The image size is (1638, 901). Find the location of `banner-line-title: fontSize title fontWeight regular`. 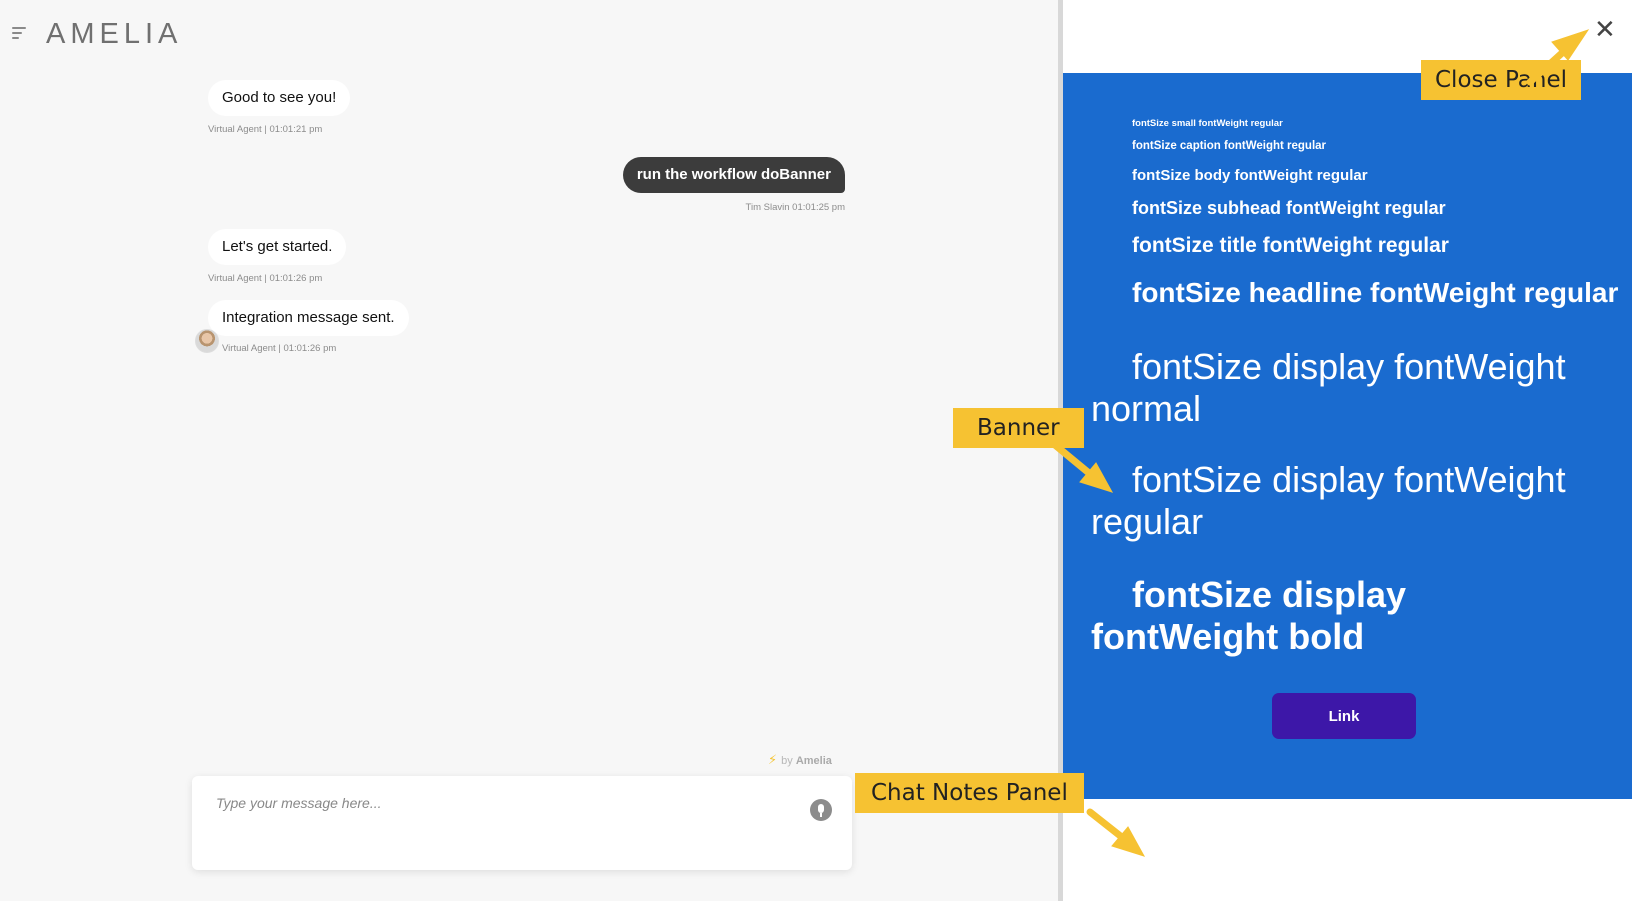

banner-line-title: fontSize title fontWeight regular is located at coordinates (1290, 245).